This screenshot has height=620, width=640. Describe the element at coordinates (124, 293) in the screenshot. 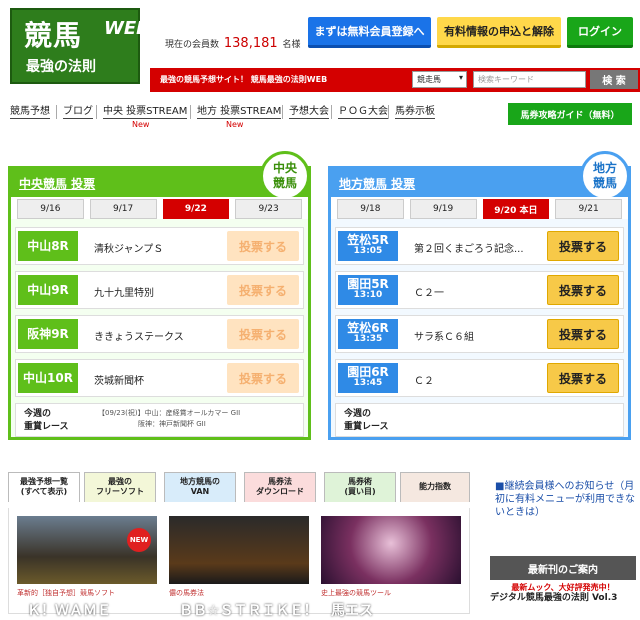

I see `race-name: 九十九里特別` at that location.